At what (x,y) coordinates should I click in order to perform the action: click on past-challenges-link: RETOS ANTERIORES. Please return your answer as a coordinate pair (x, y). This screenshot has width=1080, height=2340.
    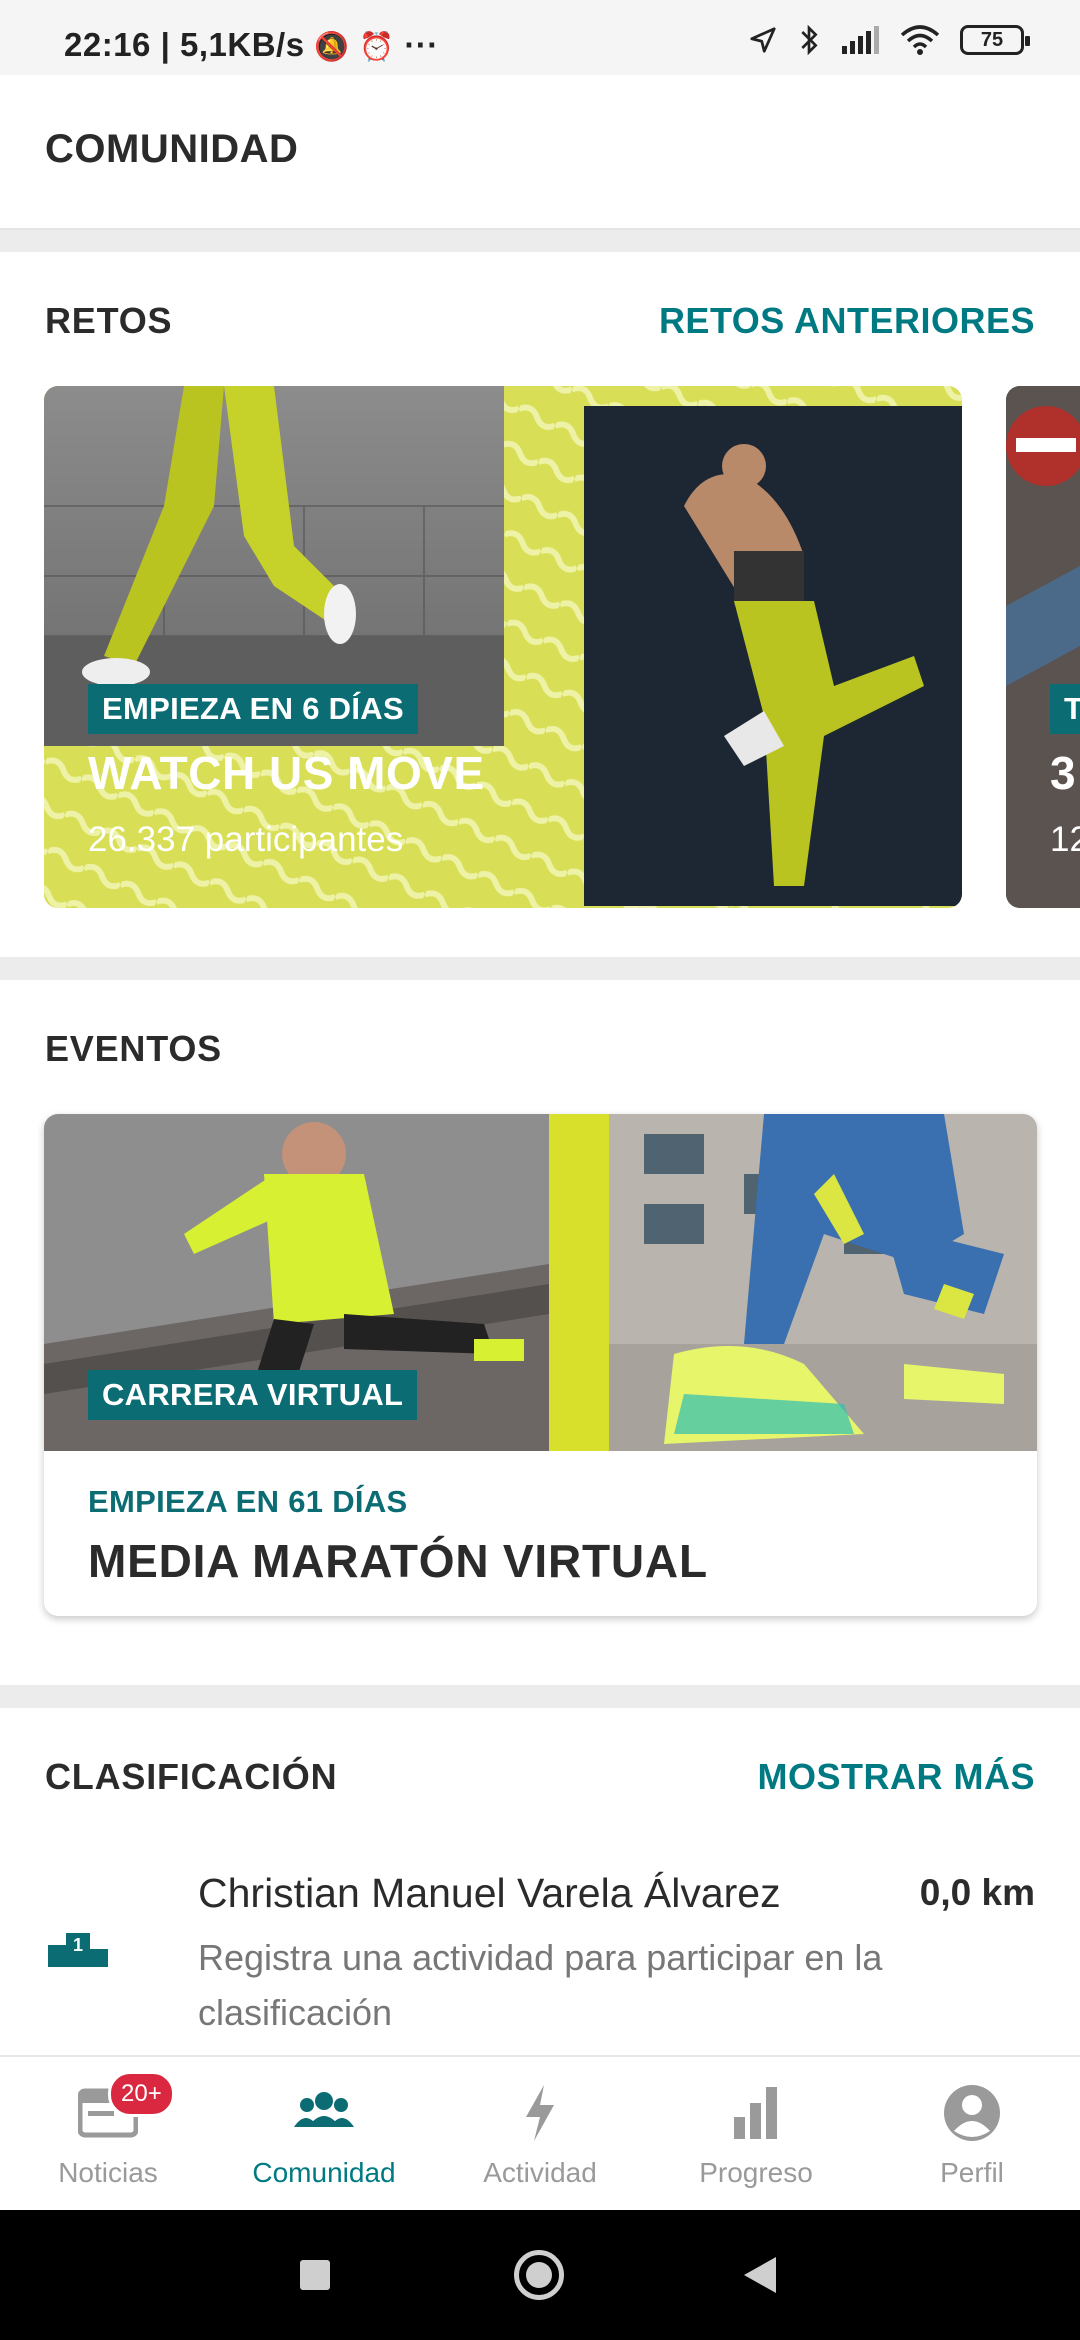
    Looking at the image, I should click on (847, 321).